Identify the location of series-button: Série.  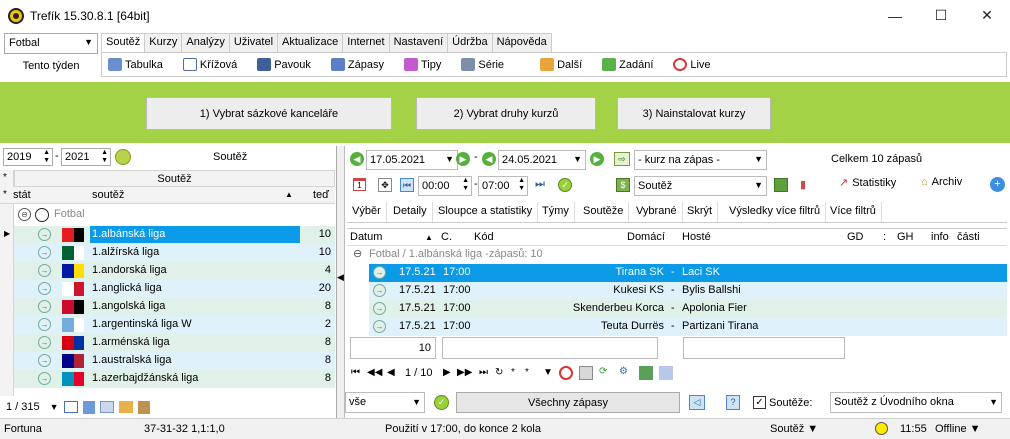
(479, 64).